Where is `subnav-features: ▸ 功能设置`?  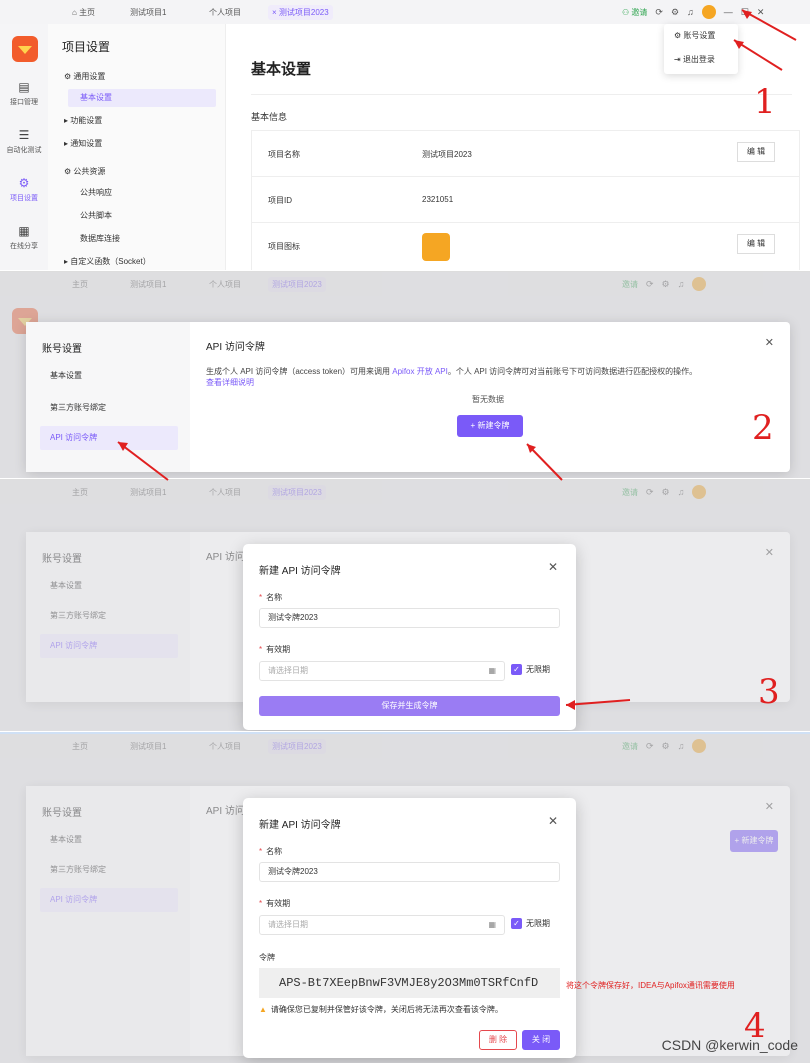
subnav-features: ▸ 功能设置 is located at coordinates (83, 121).